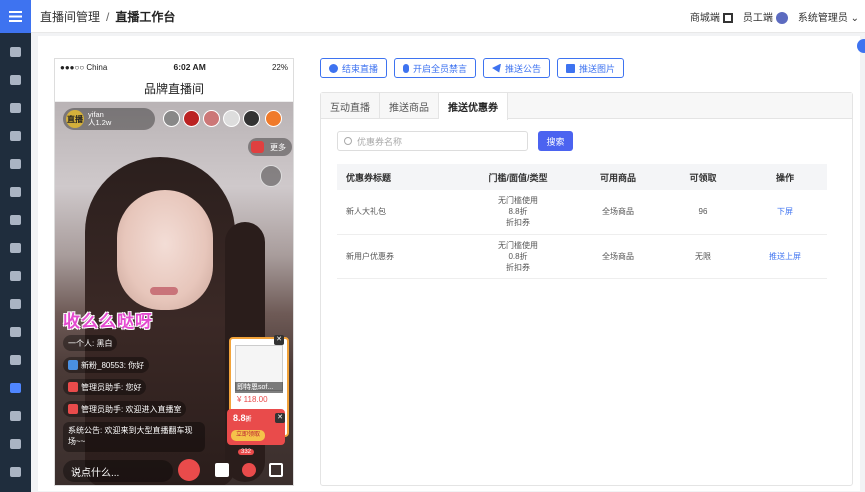 The image size is (865, 492). What do you see at coordinates (400, 212) in the screenshot?
I see `coupon-title: 新人大礼包` at bounding box center [400, 212].